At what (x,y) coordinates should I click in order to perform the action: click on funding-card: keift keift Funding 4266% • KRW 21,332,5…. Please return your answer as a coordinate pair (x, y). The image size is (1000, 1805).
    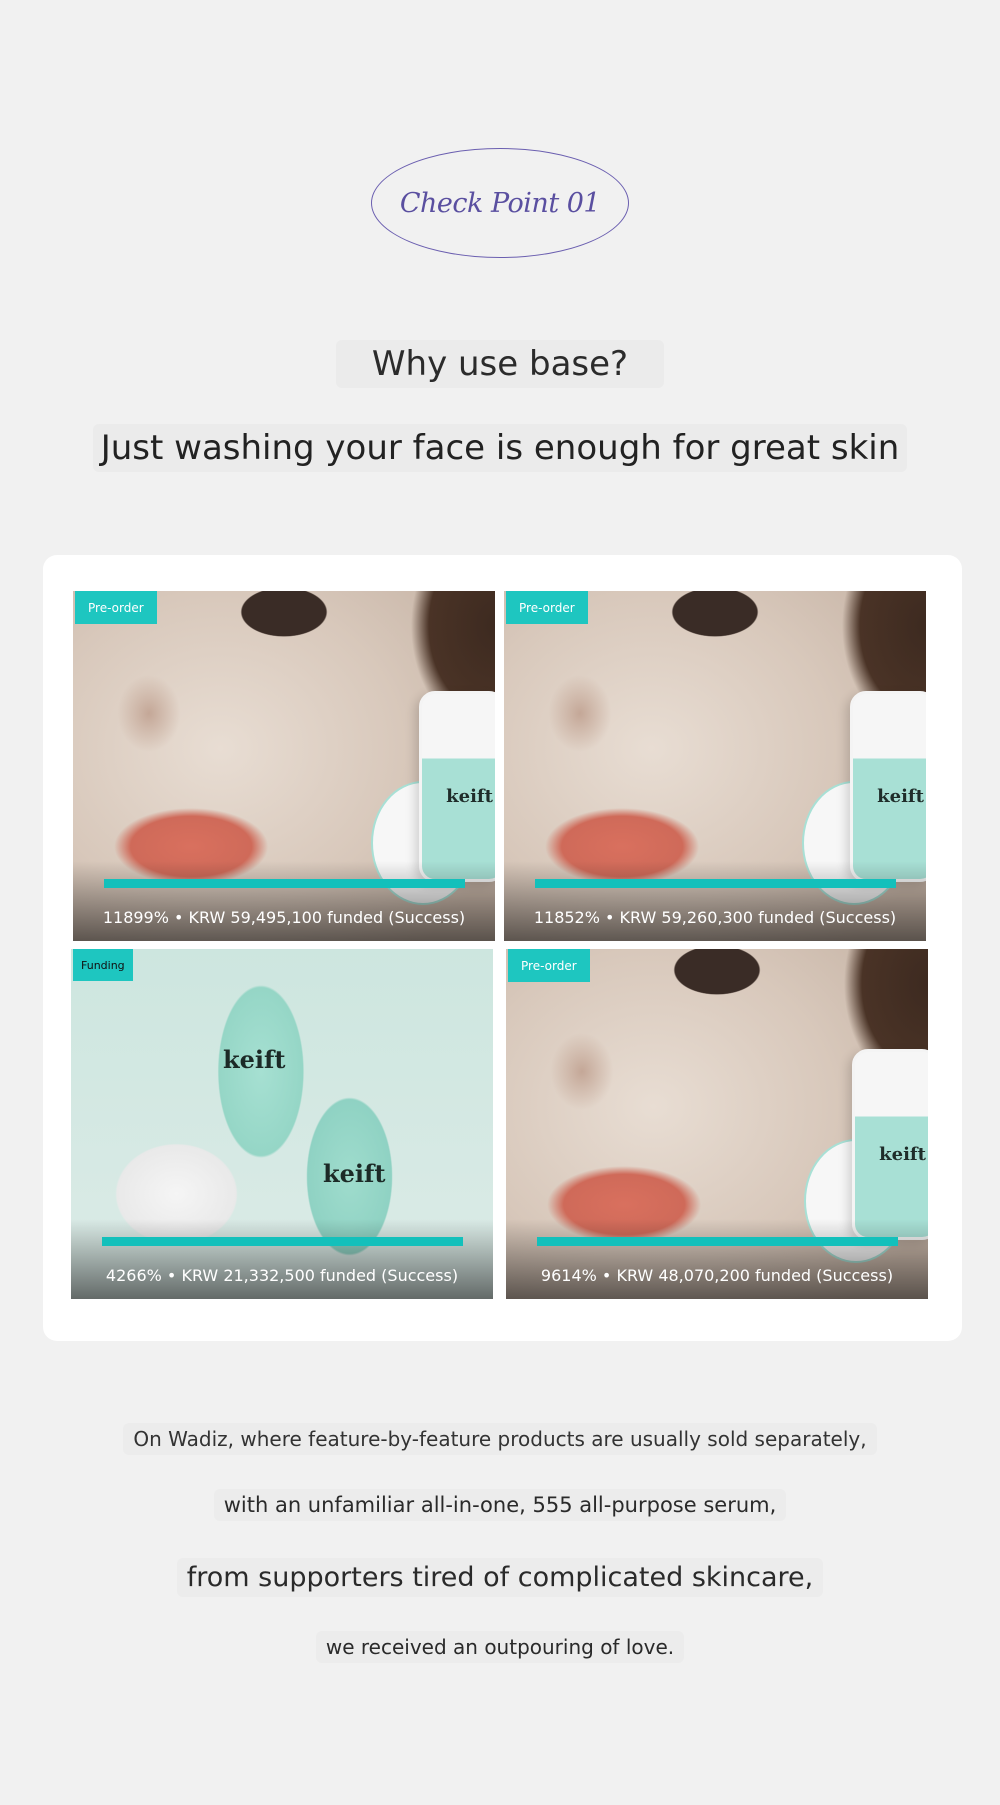
    Looking at the image, I should click on (282, 1124).